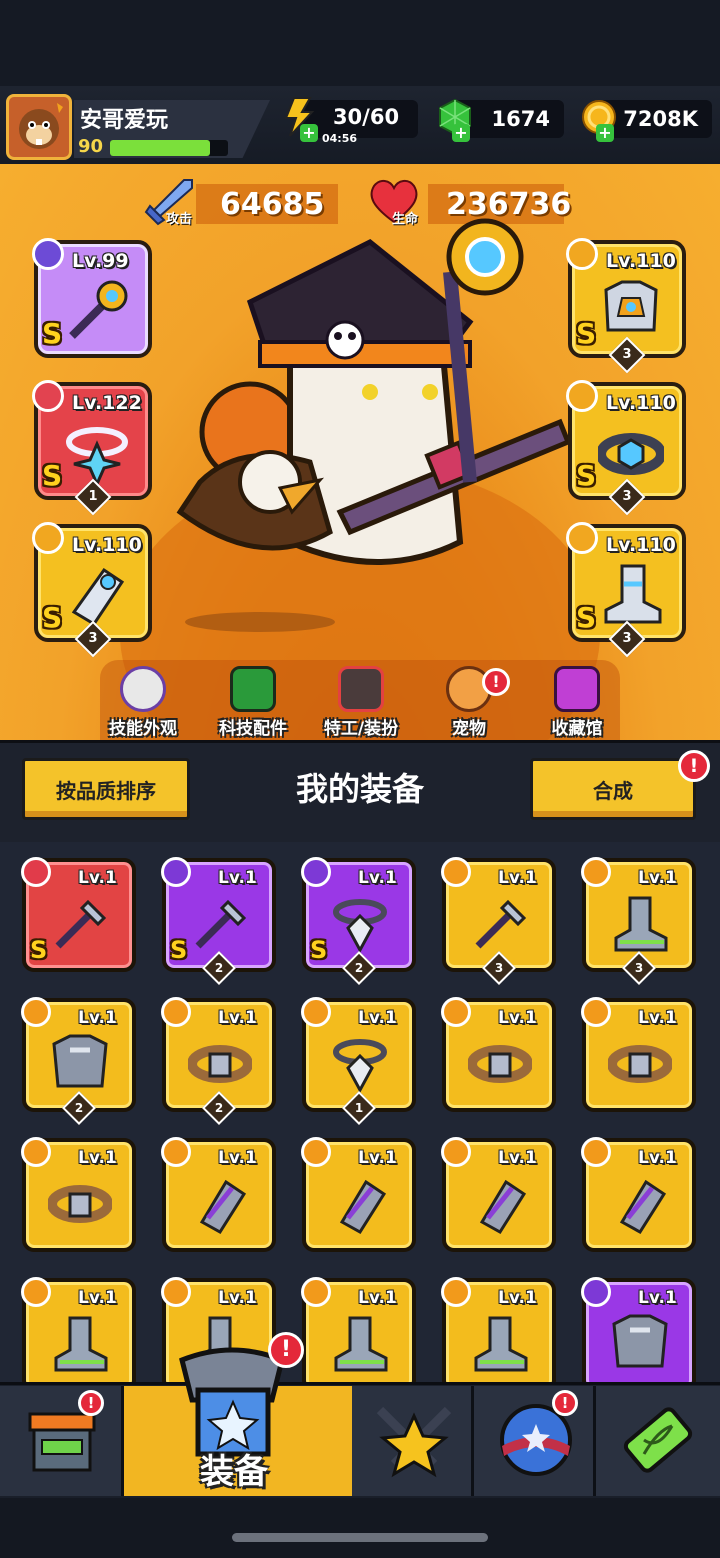  What do you see at coordinates (91, 1403) in the screenshot?
I see `shop-alert-badge: !` at bounding box center [91, 1403].